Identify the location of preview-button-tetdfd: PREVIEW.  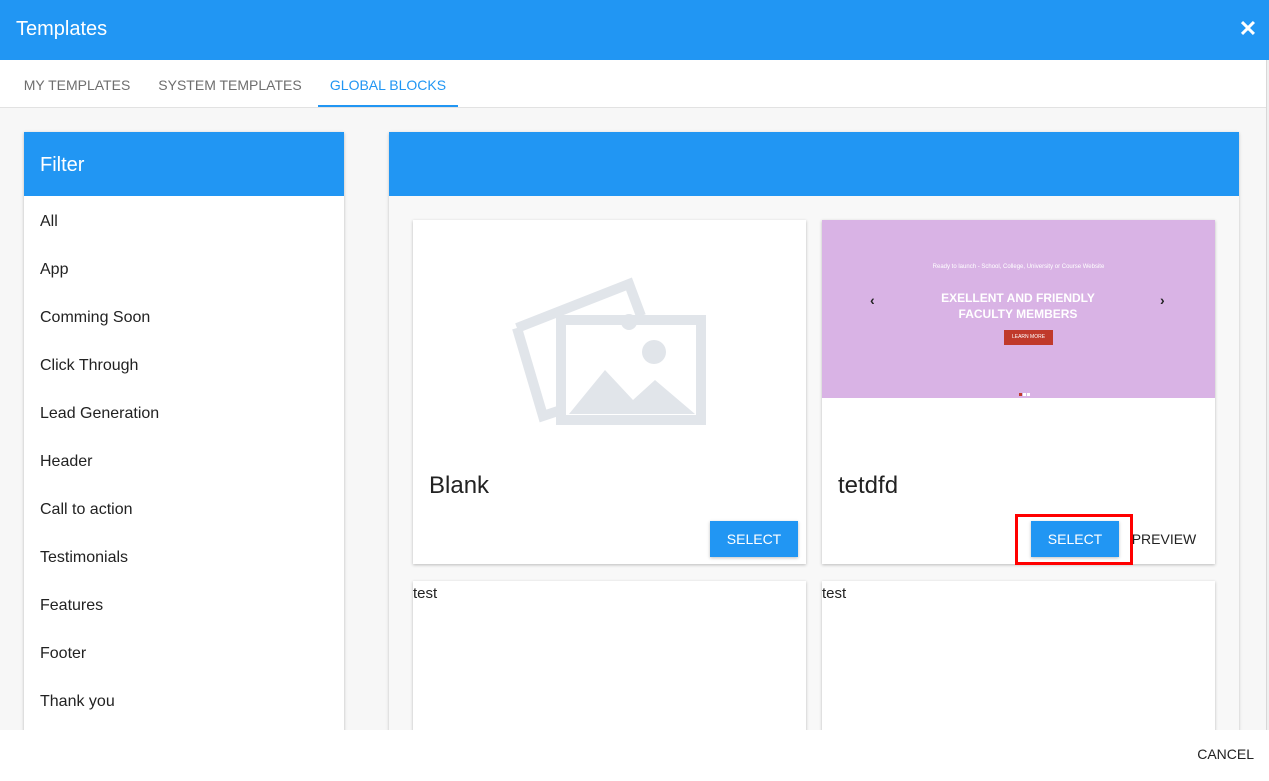
(1164, 539).